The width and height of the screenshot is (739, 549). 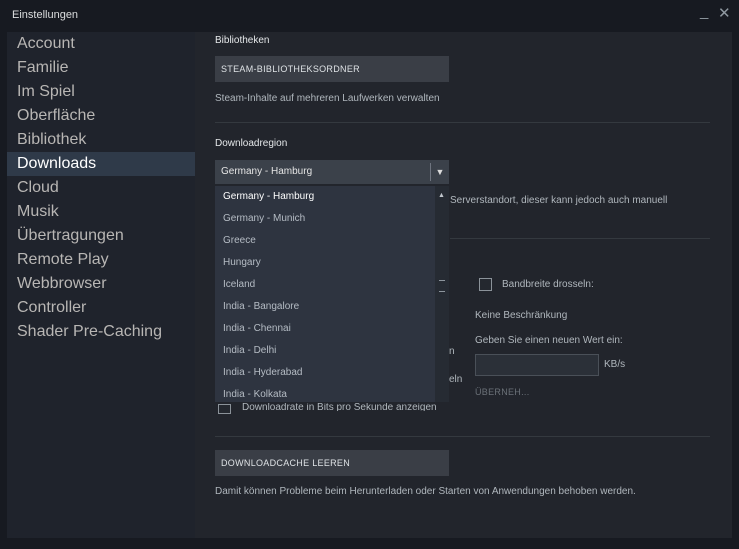 I want to click on clear-download-cache-button: DOWNLOADCACHE LEEREN, so click(x=332, y=463).